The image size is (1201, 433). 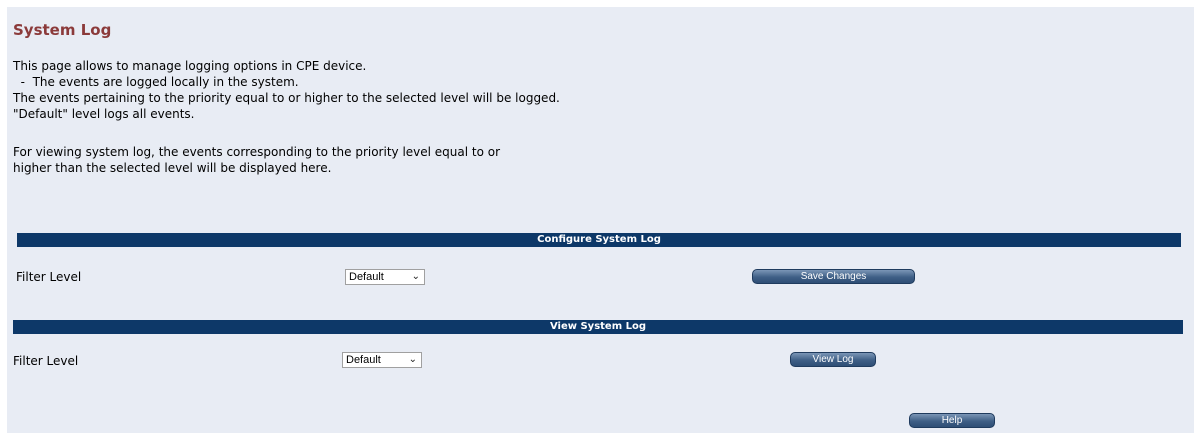 What do you see at coordinates (104, 114) in the screenshot?
I see `description-line-4: "Default" level logs all events.` at bounding box center [104, 114].